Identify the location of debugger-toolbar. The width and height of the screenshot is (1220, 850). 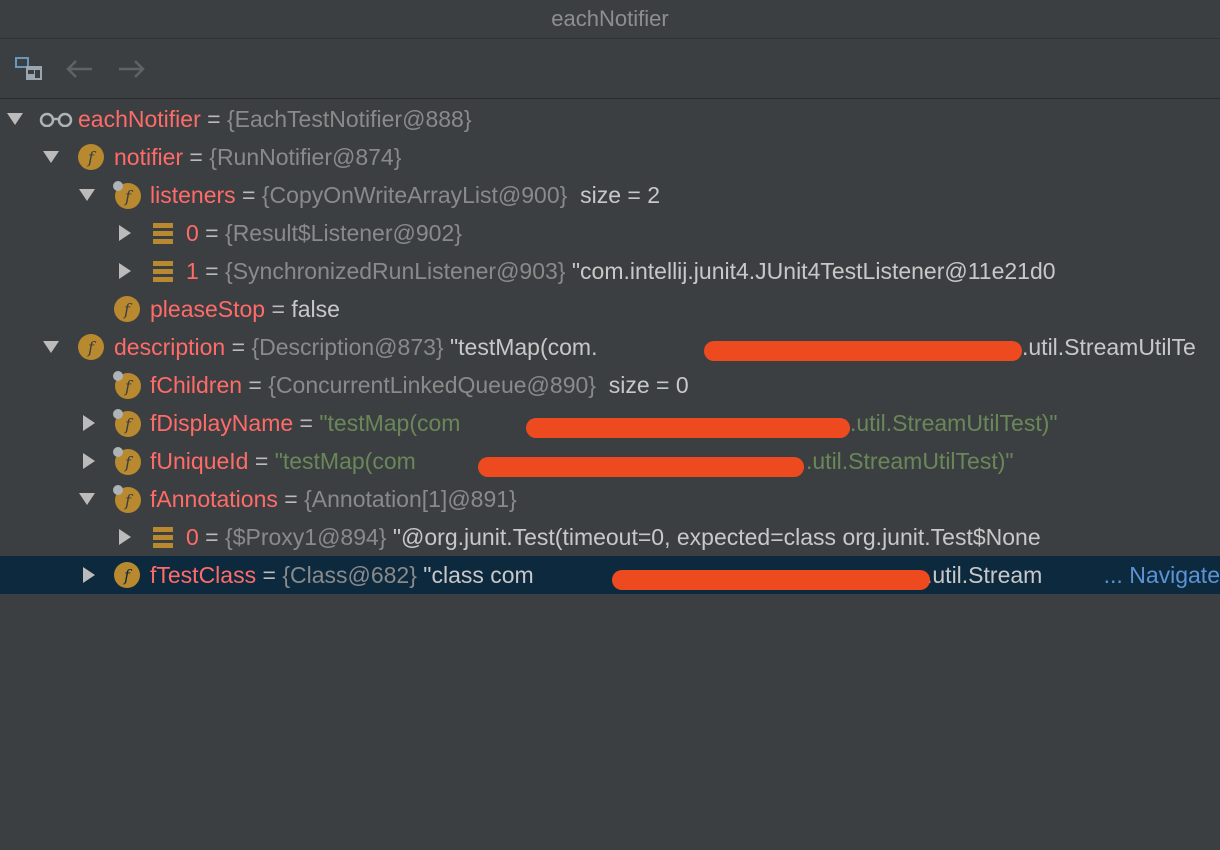
(610, 69).